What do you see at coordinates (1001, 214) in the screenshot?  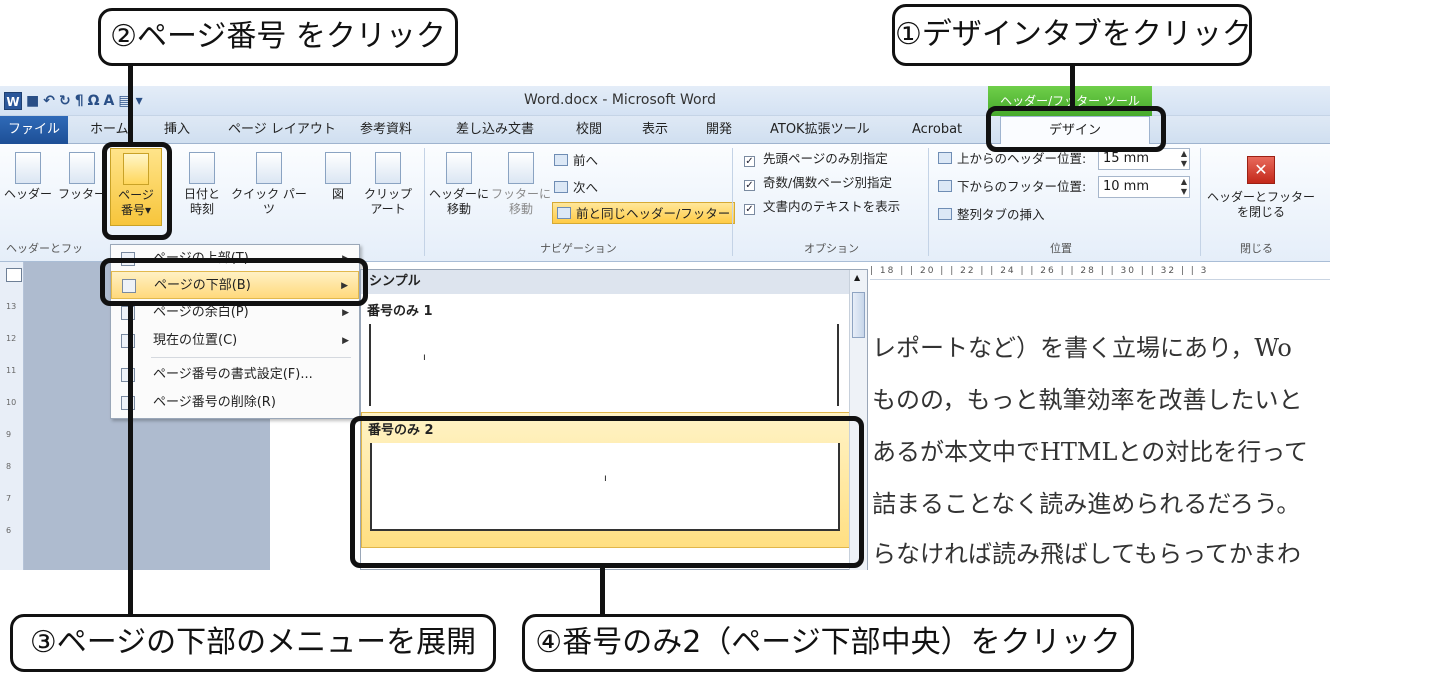 I see `insert-alignment-tab-label: 整列タブの挿入` at bounding box center [1001, 214].